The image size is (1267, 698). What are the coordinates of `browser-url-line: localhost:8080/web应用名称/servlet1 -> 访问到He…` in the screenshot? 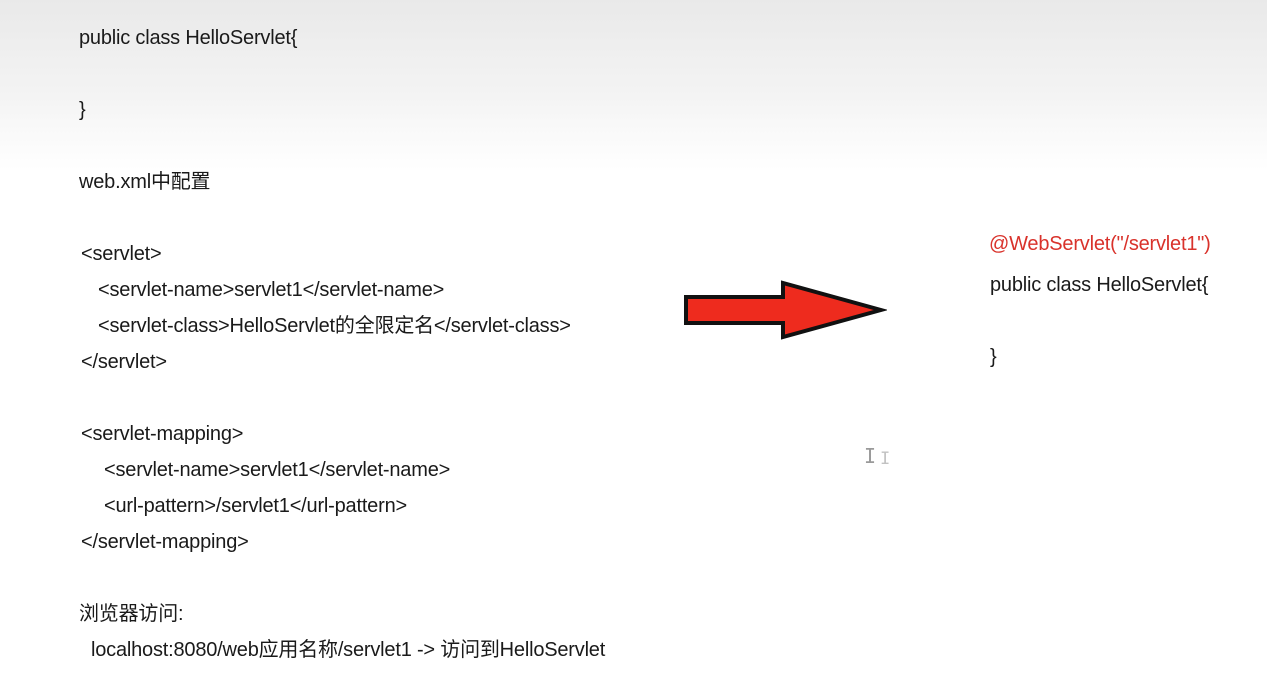 It's located at (348, 650).